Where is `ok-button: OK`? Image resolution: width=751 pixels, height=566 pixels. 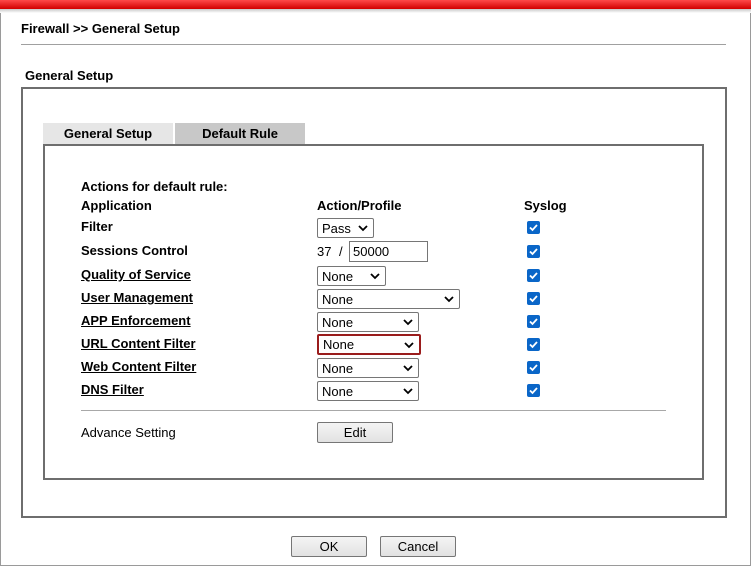 ok-button: OK is located at coordinates (329, 546).